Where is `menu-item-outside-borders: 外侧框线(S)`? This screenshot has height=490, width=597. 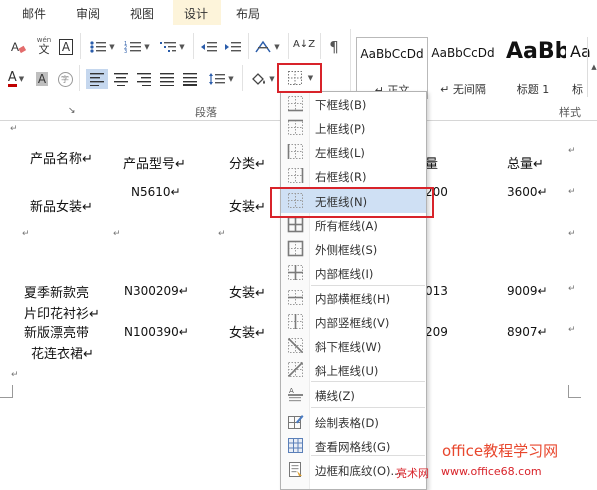 menu-item-outside-borders: 外侧框线(S) is located at coordinates (353, 249).